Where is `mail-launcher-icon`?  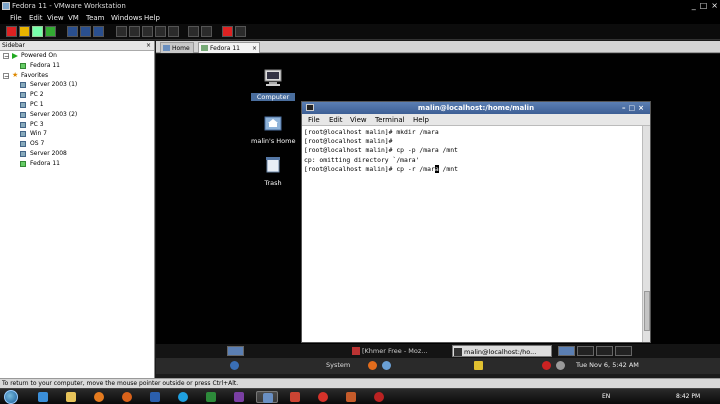
mail-launcher-icon is located at coordinates (386, 365).